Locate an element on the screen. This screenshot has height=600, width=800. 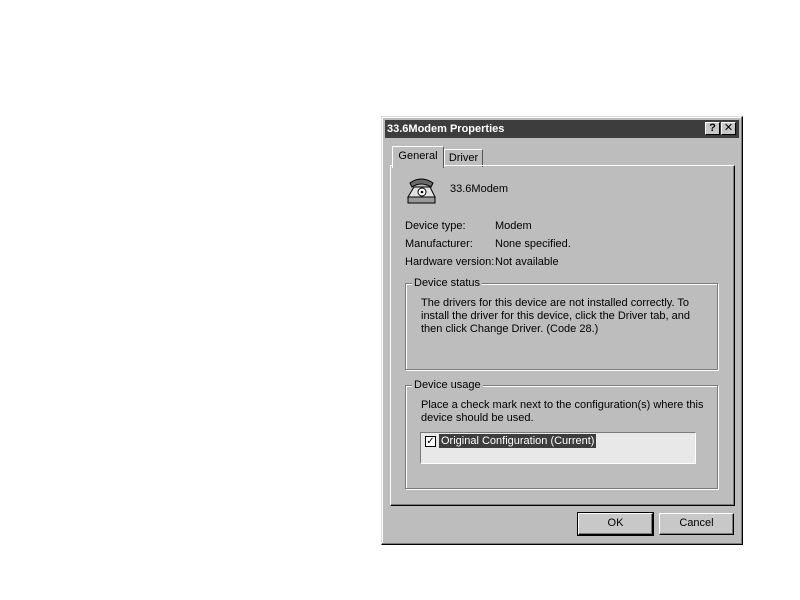
tab-general-label: General is located at coordinates (418, 156).